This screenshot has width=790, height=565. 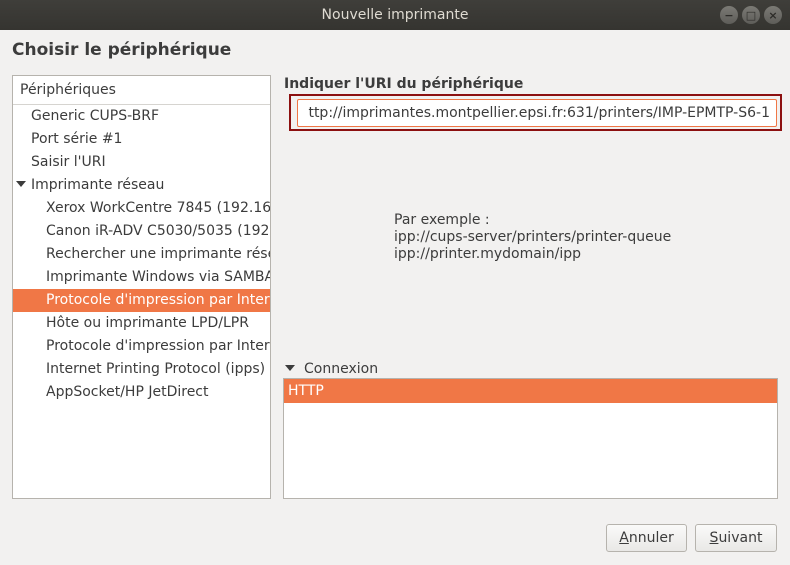 I want to click on title-bar: Nouvelle imprimante − □ ×, so click(x=395, y=15).